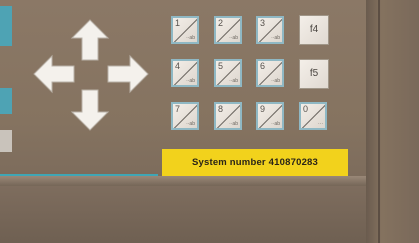  I want to click on key-6: 6 ··ab, so click(270, 73).